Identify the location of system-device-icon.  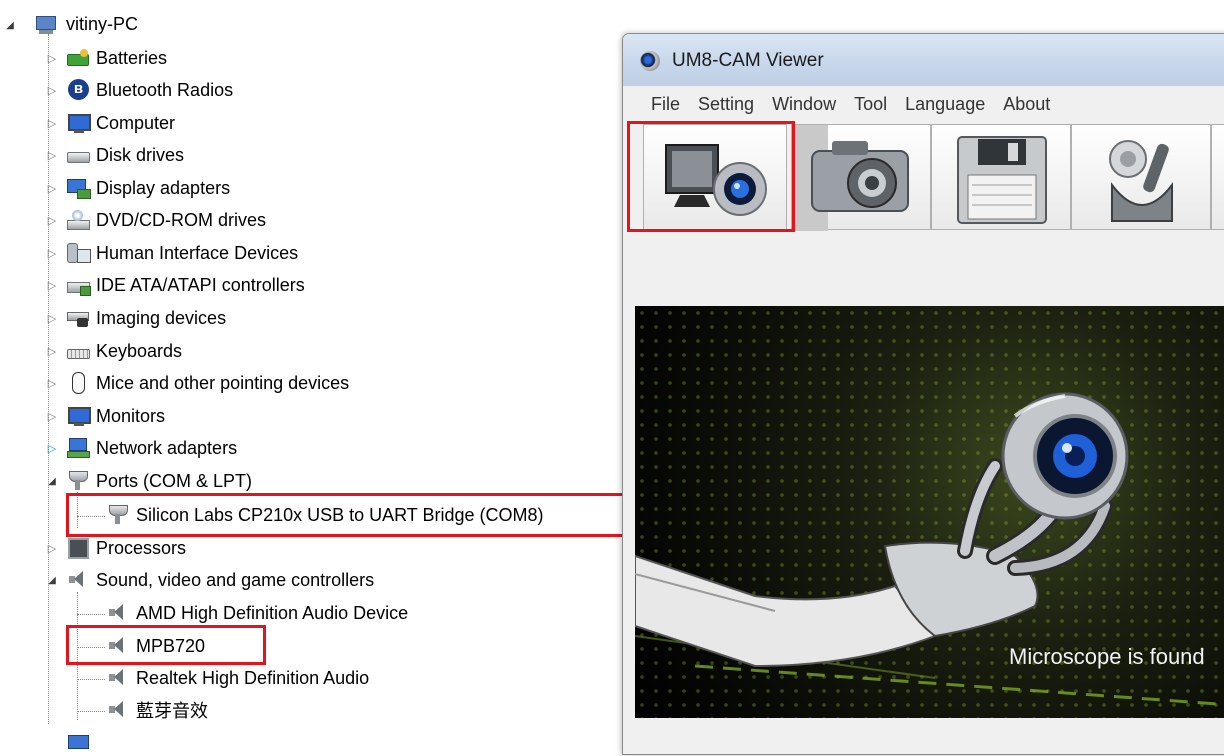
(78, 741).